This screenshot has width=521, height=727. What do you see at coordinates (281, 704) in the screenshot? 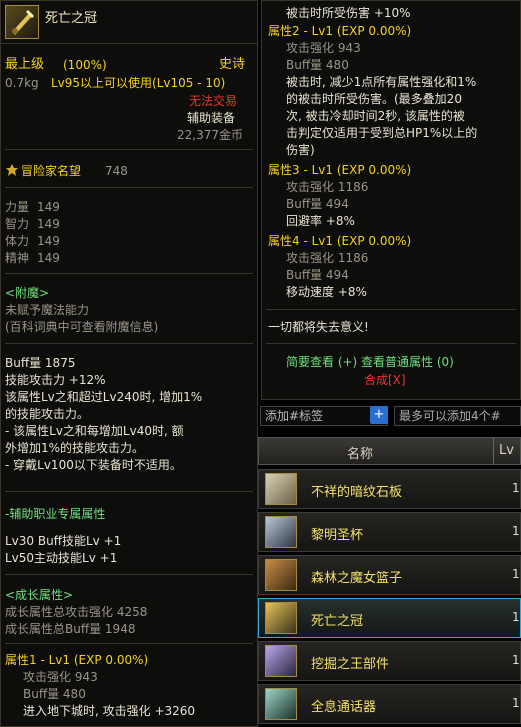
I see `hologram-phone-icon` at bounding box center [281, 704].